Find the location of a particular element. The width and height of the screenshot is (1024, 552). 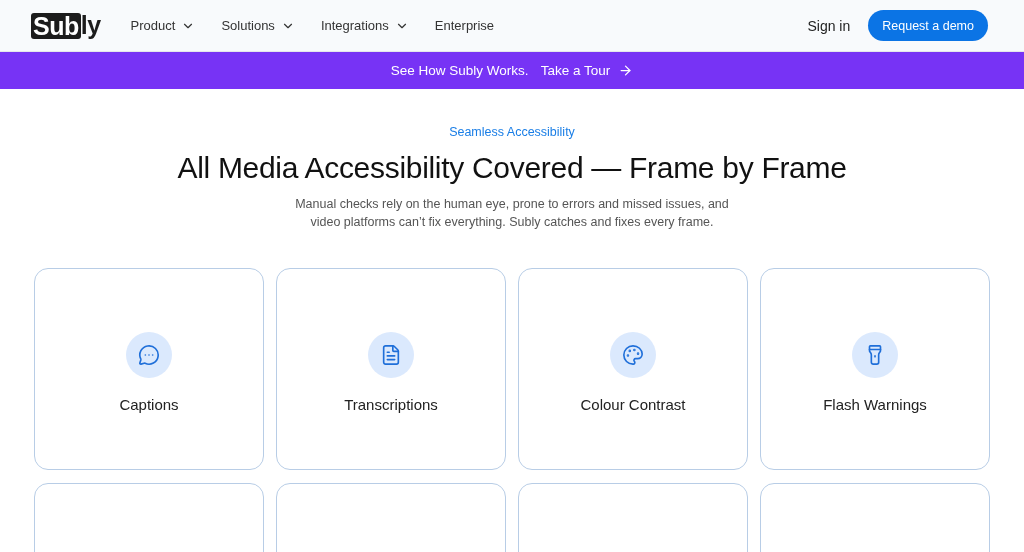

tour-link: Take a Tour is located at coordinates (587, 70).